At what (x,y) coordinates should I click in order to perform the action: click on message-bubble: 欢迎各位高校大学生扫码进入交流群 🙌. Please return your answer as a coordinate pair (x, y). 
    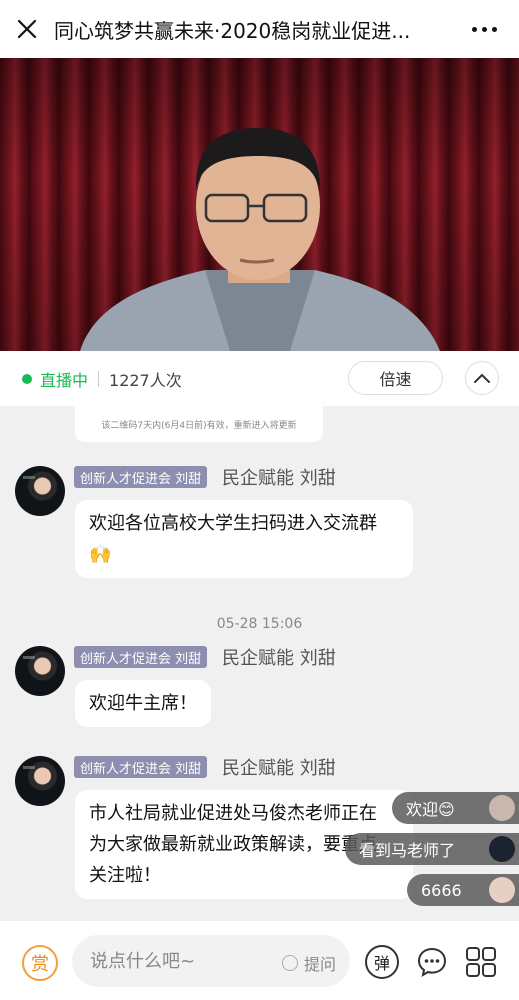
    Looking at the image, I should click on (244, 539).